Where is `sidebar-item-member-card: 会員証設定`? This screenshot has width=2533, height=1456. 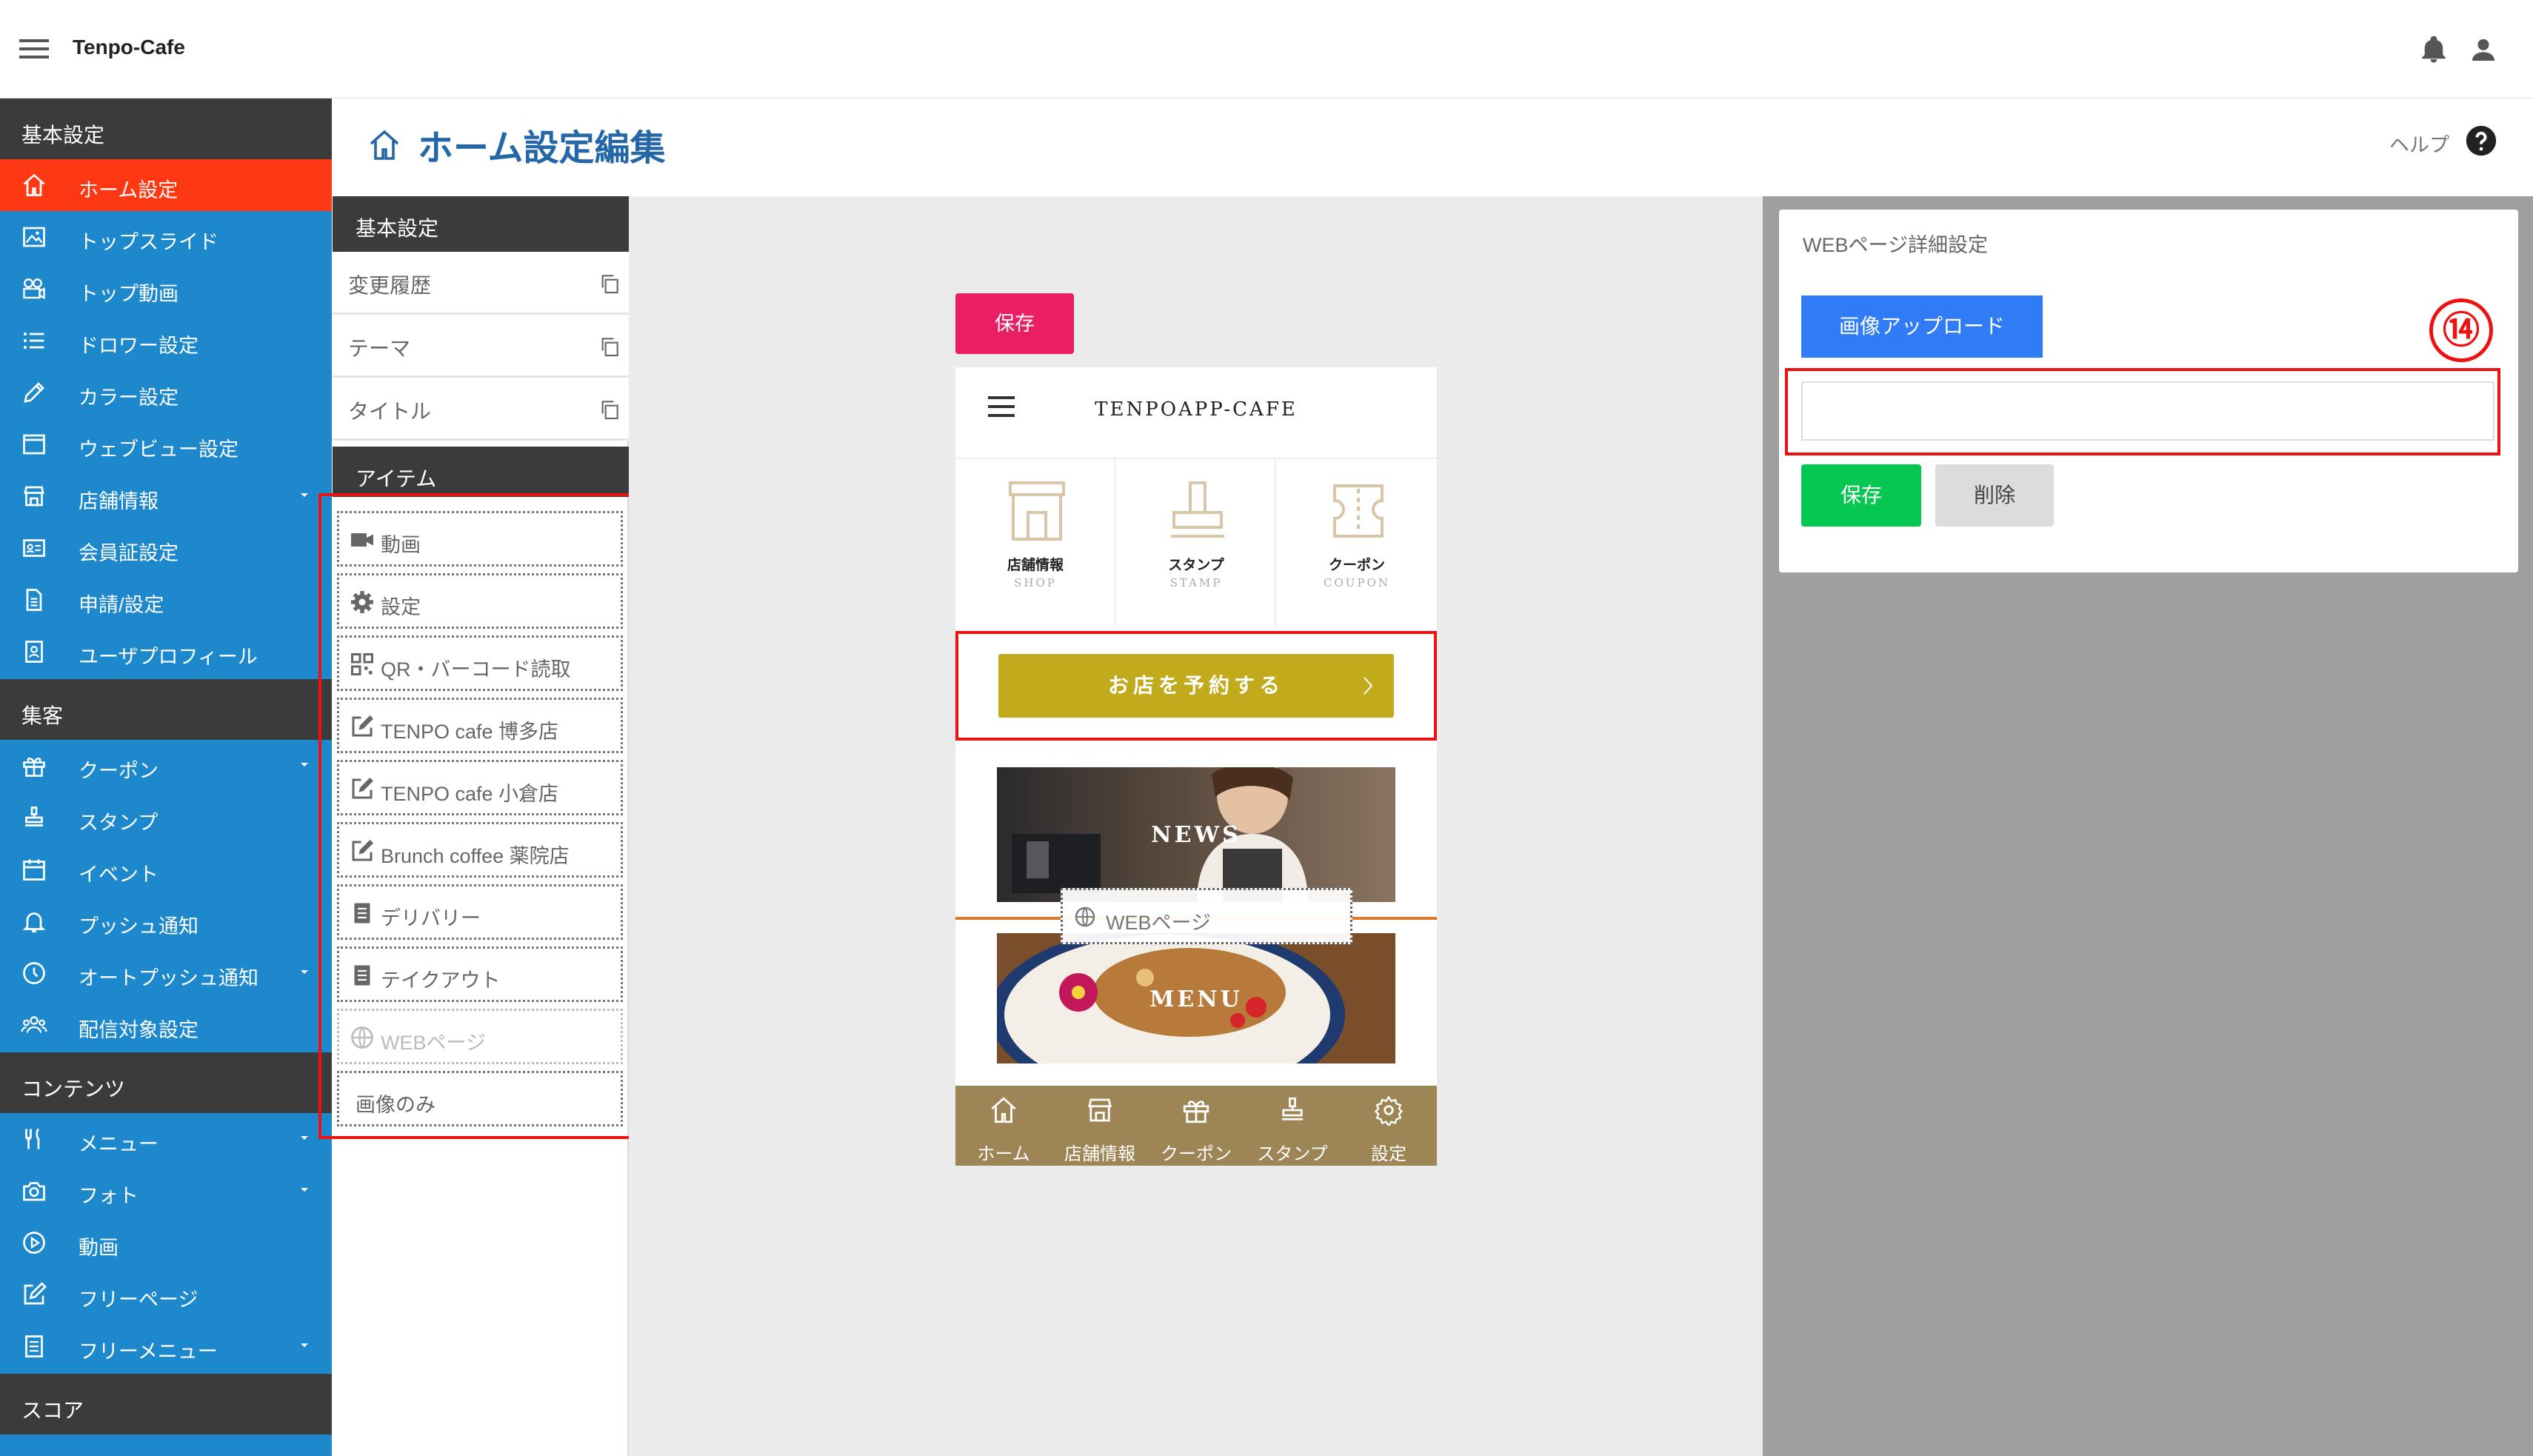 sidebar-item-member-card: 会員証設定 is located at coordinates (166, 548).